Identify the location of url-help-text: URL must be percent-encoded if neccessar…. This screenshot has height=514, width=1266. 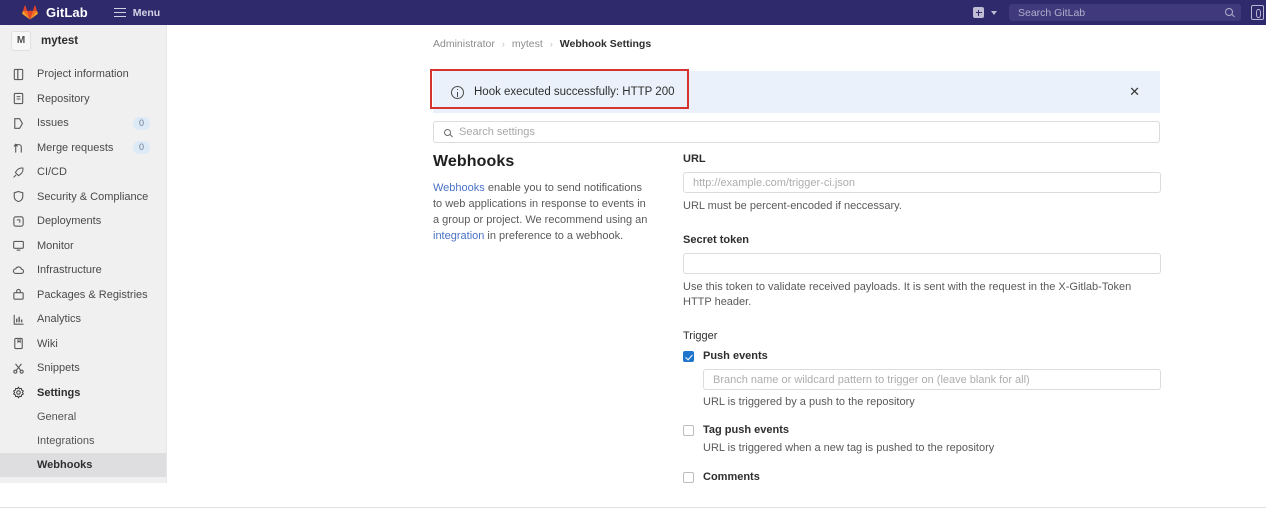
(792, 206).